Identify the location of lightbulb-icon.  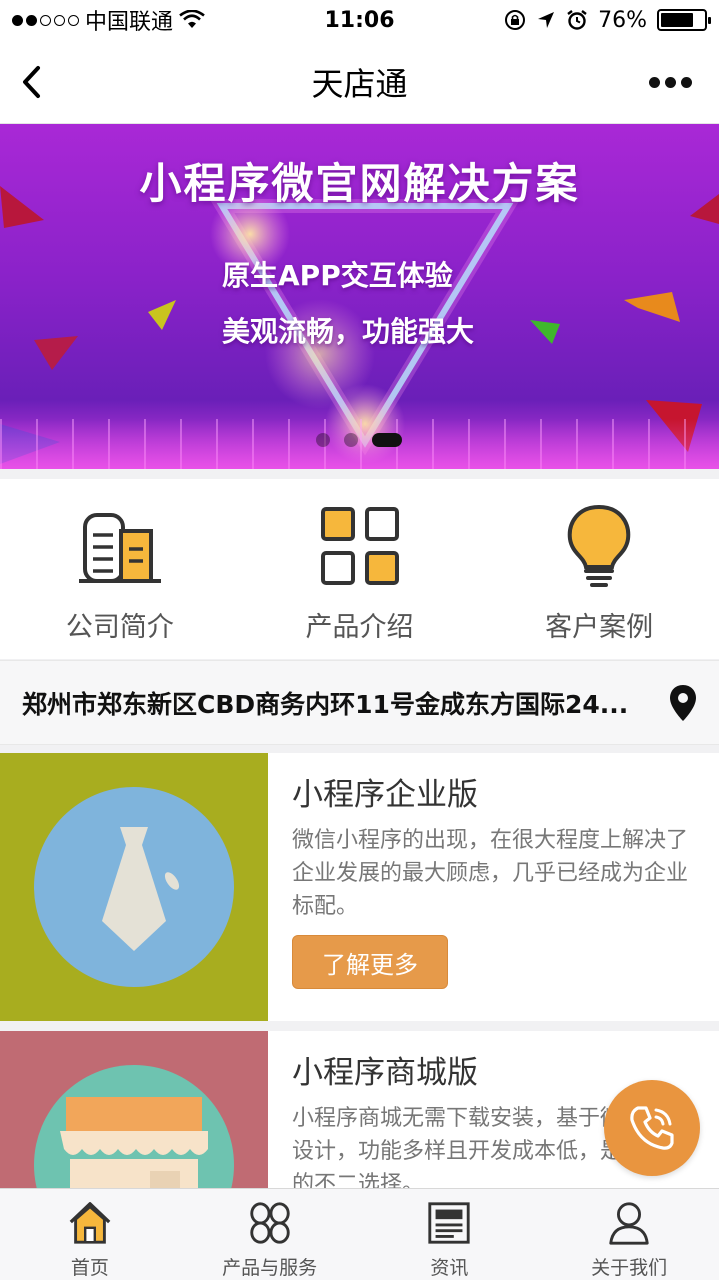
(599, 545).